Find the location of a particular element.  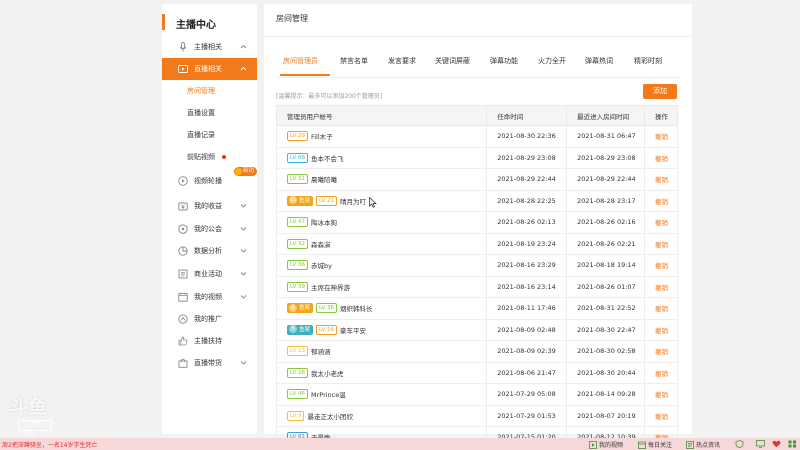

sidebar-item-label: 我的视频 is located at coordinates (208, 297).